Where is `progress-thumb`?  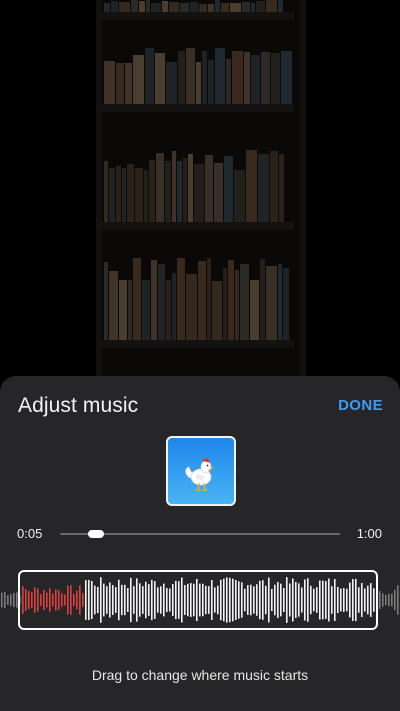 progress-thumb is located at coordinates (96, 534).